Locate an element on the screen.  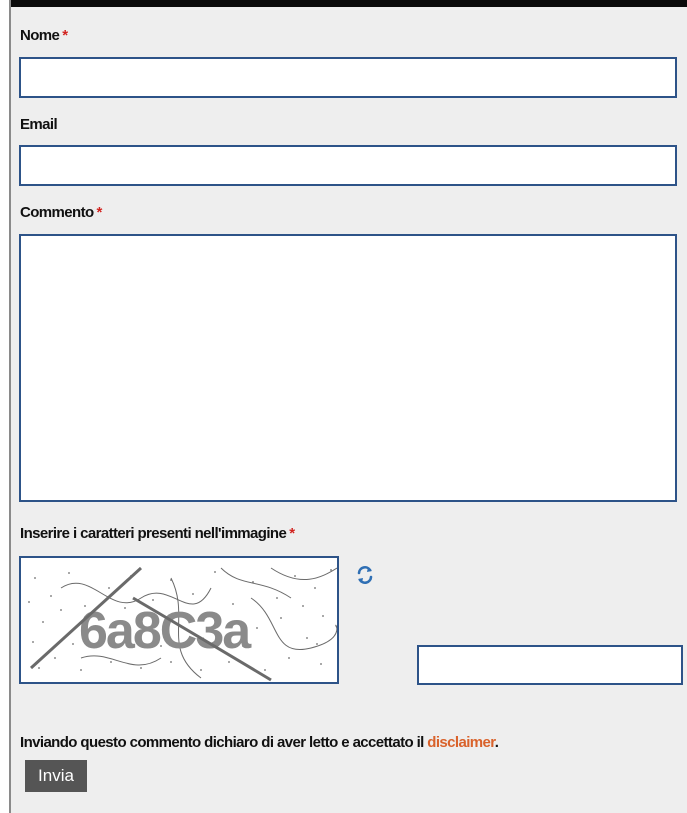
name-label-text: Nome is located at coordinates (40, 35).